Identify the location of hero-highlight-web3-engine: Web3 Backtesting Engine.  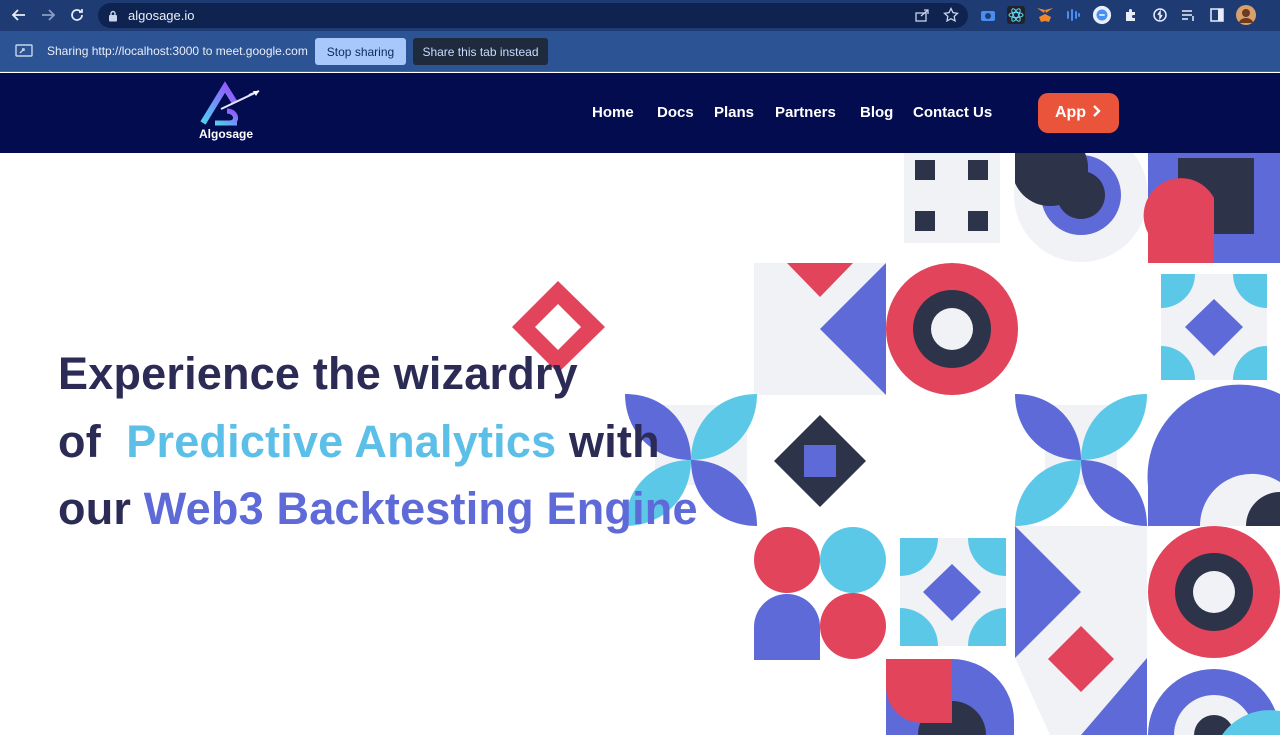
(420, 508).